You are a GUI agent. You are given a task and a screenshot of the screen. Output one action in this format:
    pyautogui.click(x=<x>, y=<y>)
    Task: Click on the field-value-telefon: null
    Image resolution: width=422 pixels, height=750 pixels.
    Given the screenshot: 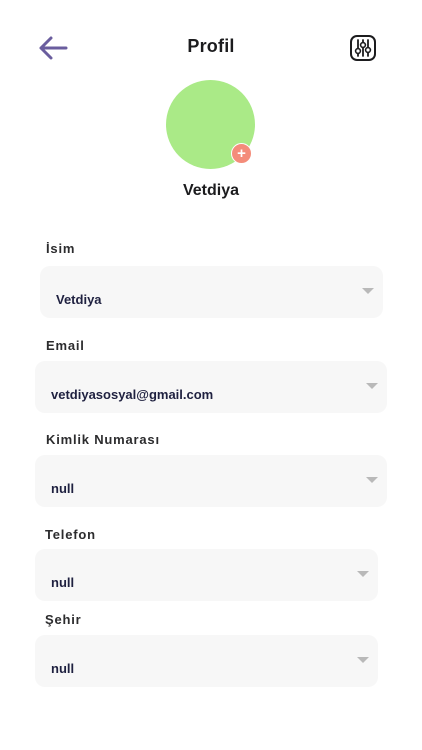 What is the action you would take?
    pyautogui.click(x=63, y=582)
    